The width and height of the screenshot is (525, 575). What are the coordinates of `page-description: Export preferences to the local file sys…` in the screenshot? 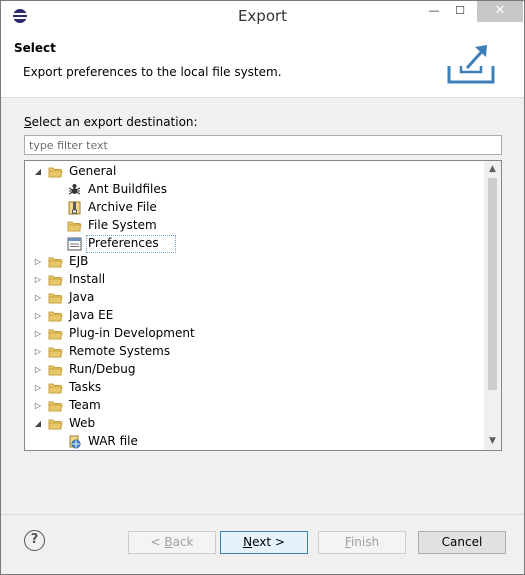 It's located at (152, 72).